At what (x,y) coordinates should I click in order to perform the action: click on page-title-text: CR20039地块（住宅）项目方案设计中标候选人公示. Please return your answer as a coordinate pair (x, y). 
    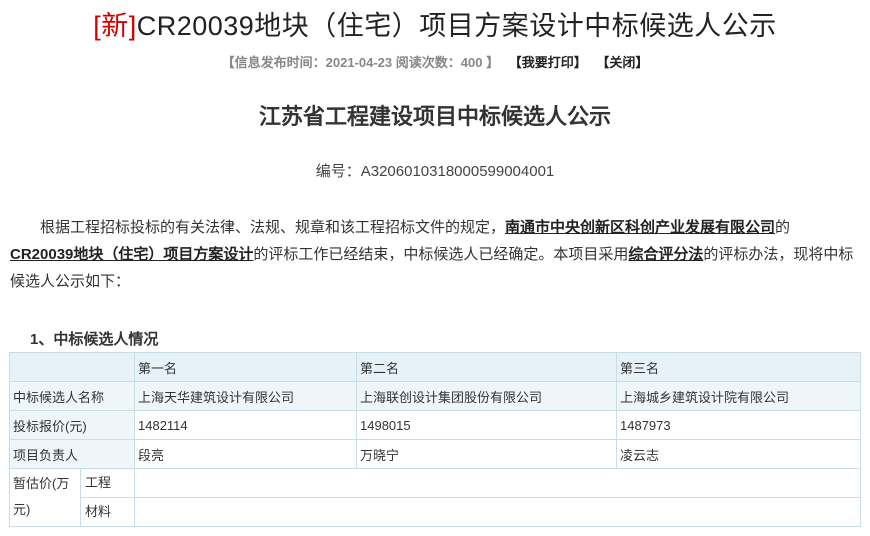
    Looking at the image, I should click on (456, 26).